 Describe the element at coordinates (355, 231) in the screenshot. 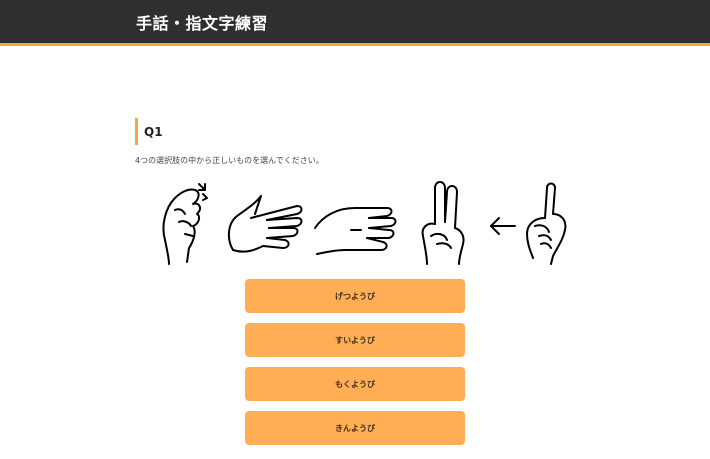

I see `hand-sign-3-icon` at that location.